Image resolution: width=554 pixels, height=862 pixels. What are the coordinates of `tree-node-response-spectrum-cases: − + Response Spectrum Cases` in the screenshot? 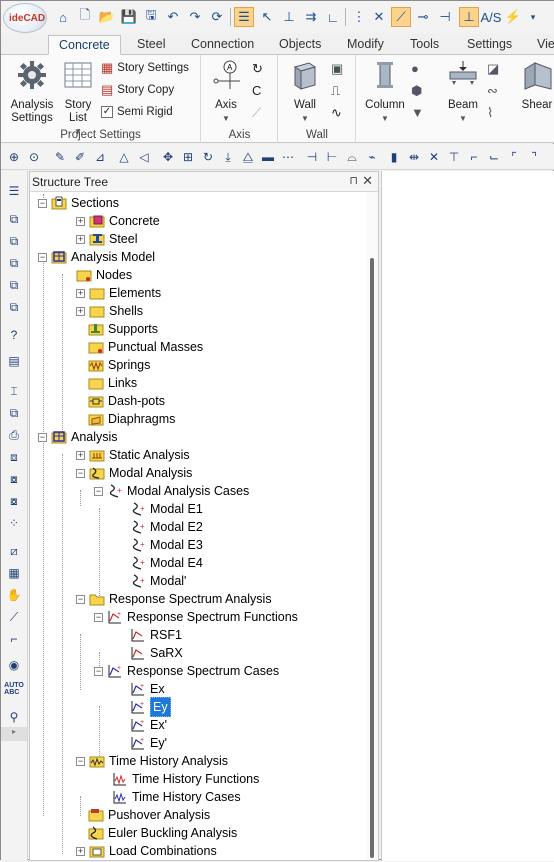 It's located at (186, 671).